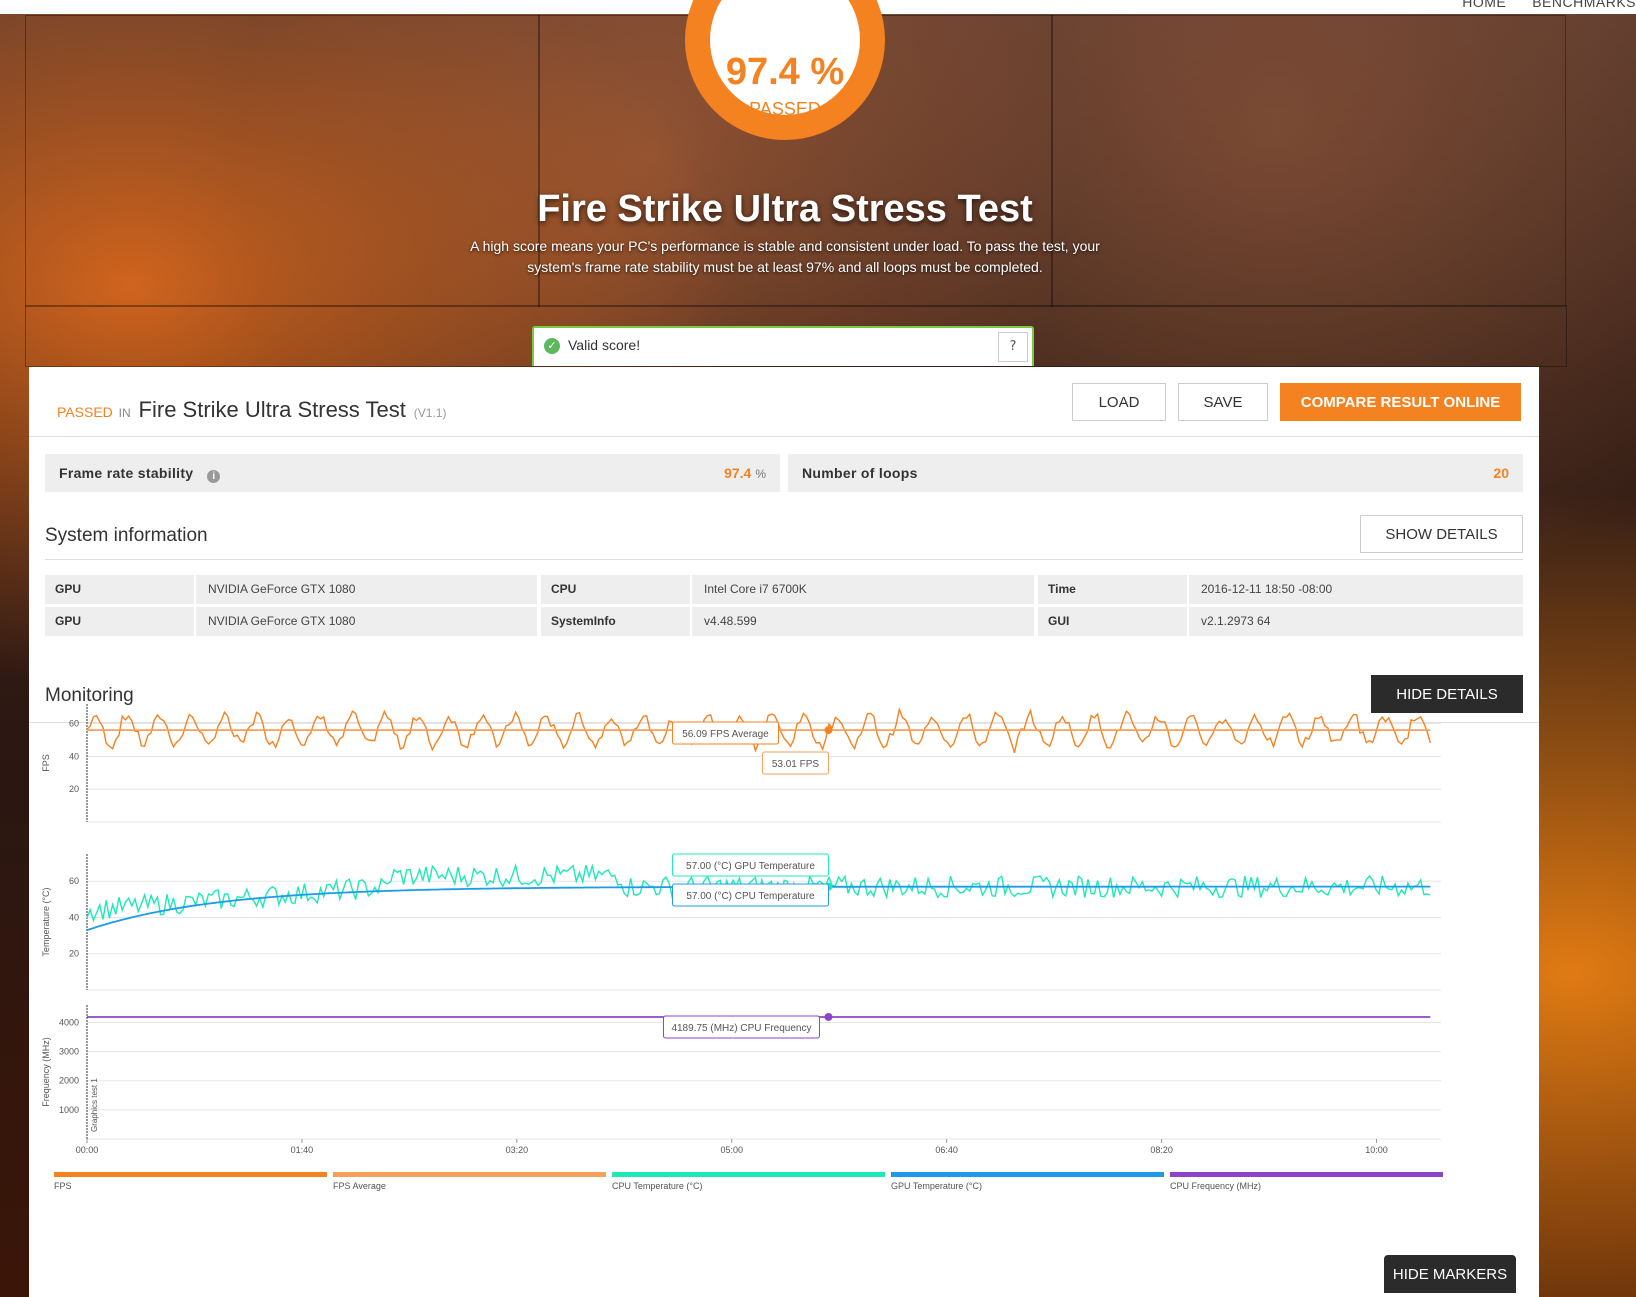 This screenshot has width=1636, height=1297. What do you see at coordinates (946, 1150) in the screenshot?
I see `x-tick-label: 06:40` at bounding box center [946, 1150].